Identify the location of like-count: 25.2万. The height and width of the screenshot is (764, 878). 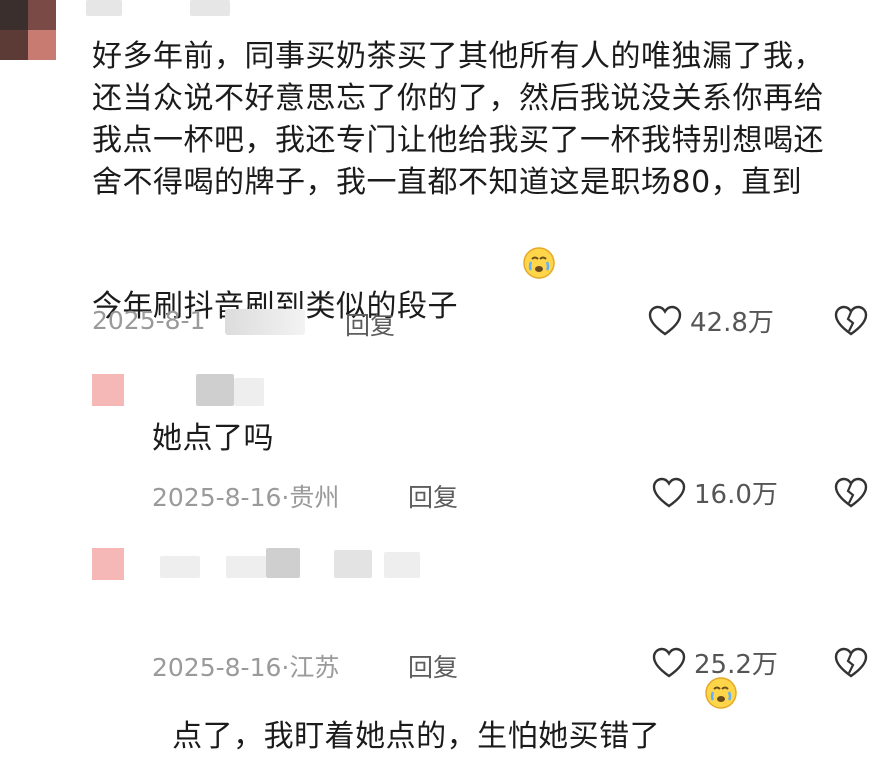
(736, 665).